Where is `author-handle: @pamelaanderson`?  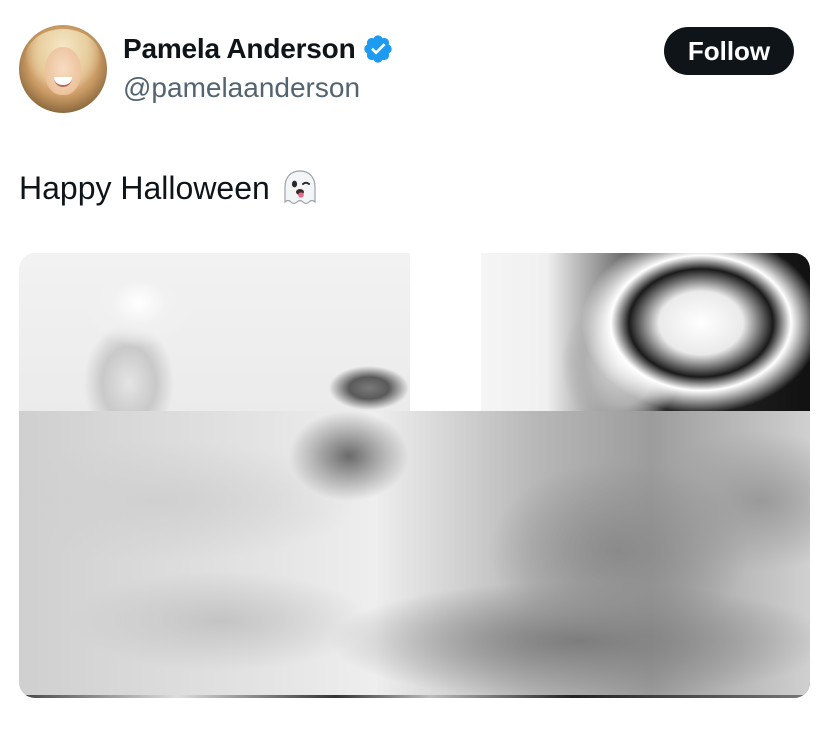 author-handle: @pamelaanderson is located at coordinates (241, 88).